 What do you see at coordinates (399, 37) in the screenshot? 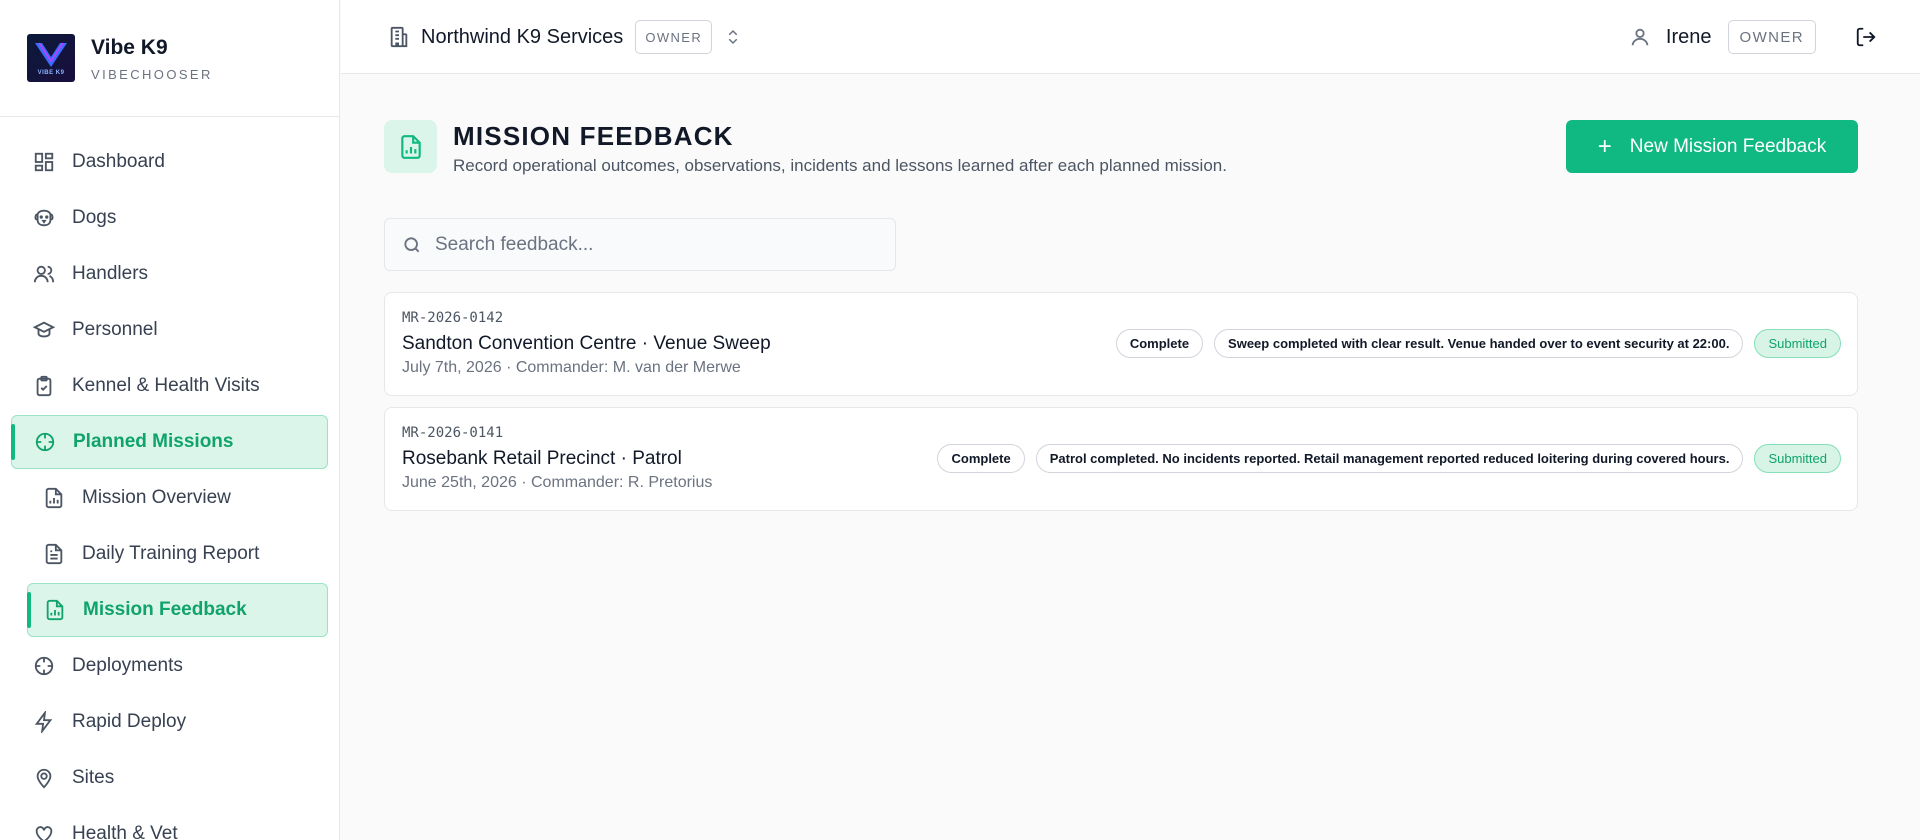
I see `building-icon` at bounding box center [399, 37].